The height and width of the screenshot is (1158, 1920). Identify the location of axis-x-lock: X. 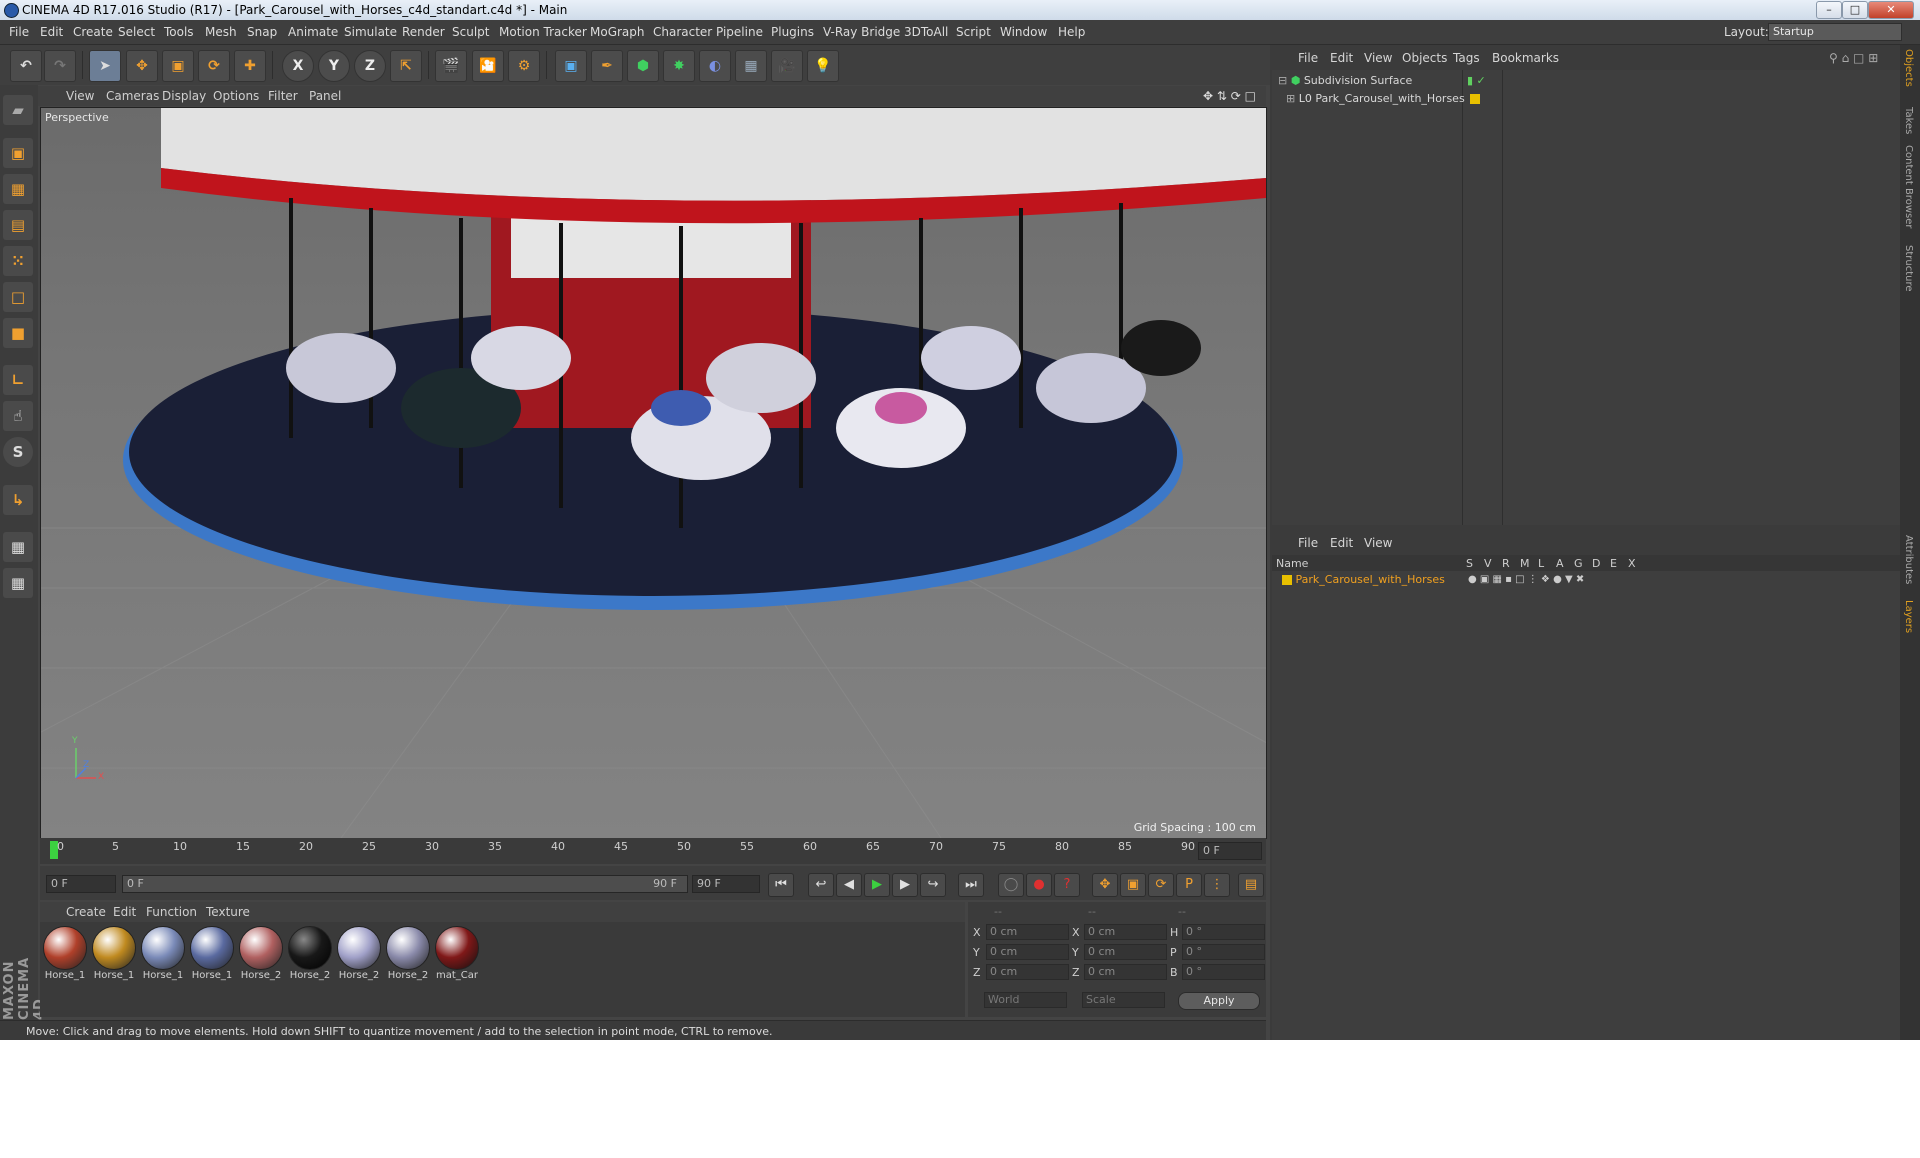
(298, 66).